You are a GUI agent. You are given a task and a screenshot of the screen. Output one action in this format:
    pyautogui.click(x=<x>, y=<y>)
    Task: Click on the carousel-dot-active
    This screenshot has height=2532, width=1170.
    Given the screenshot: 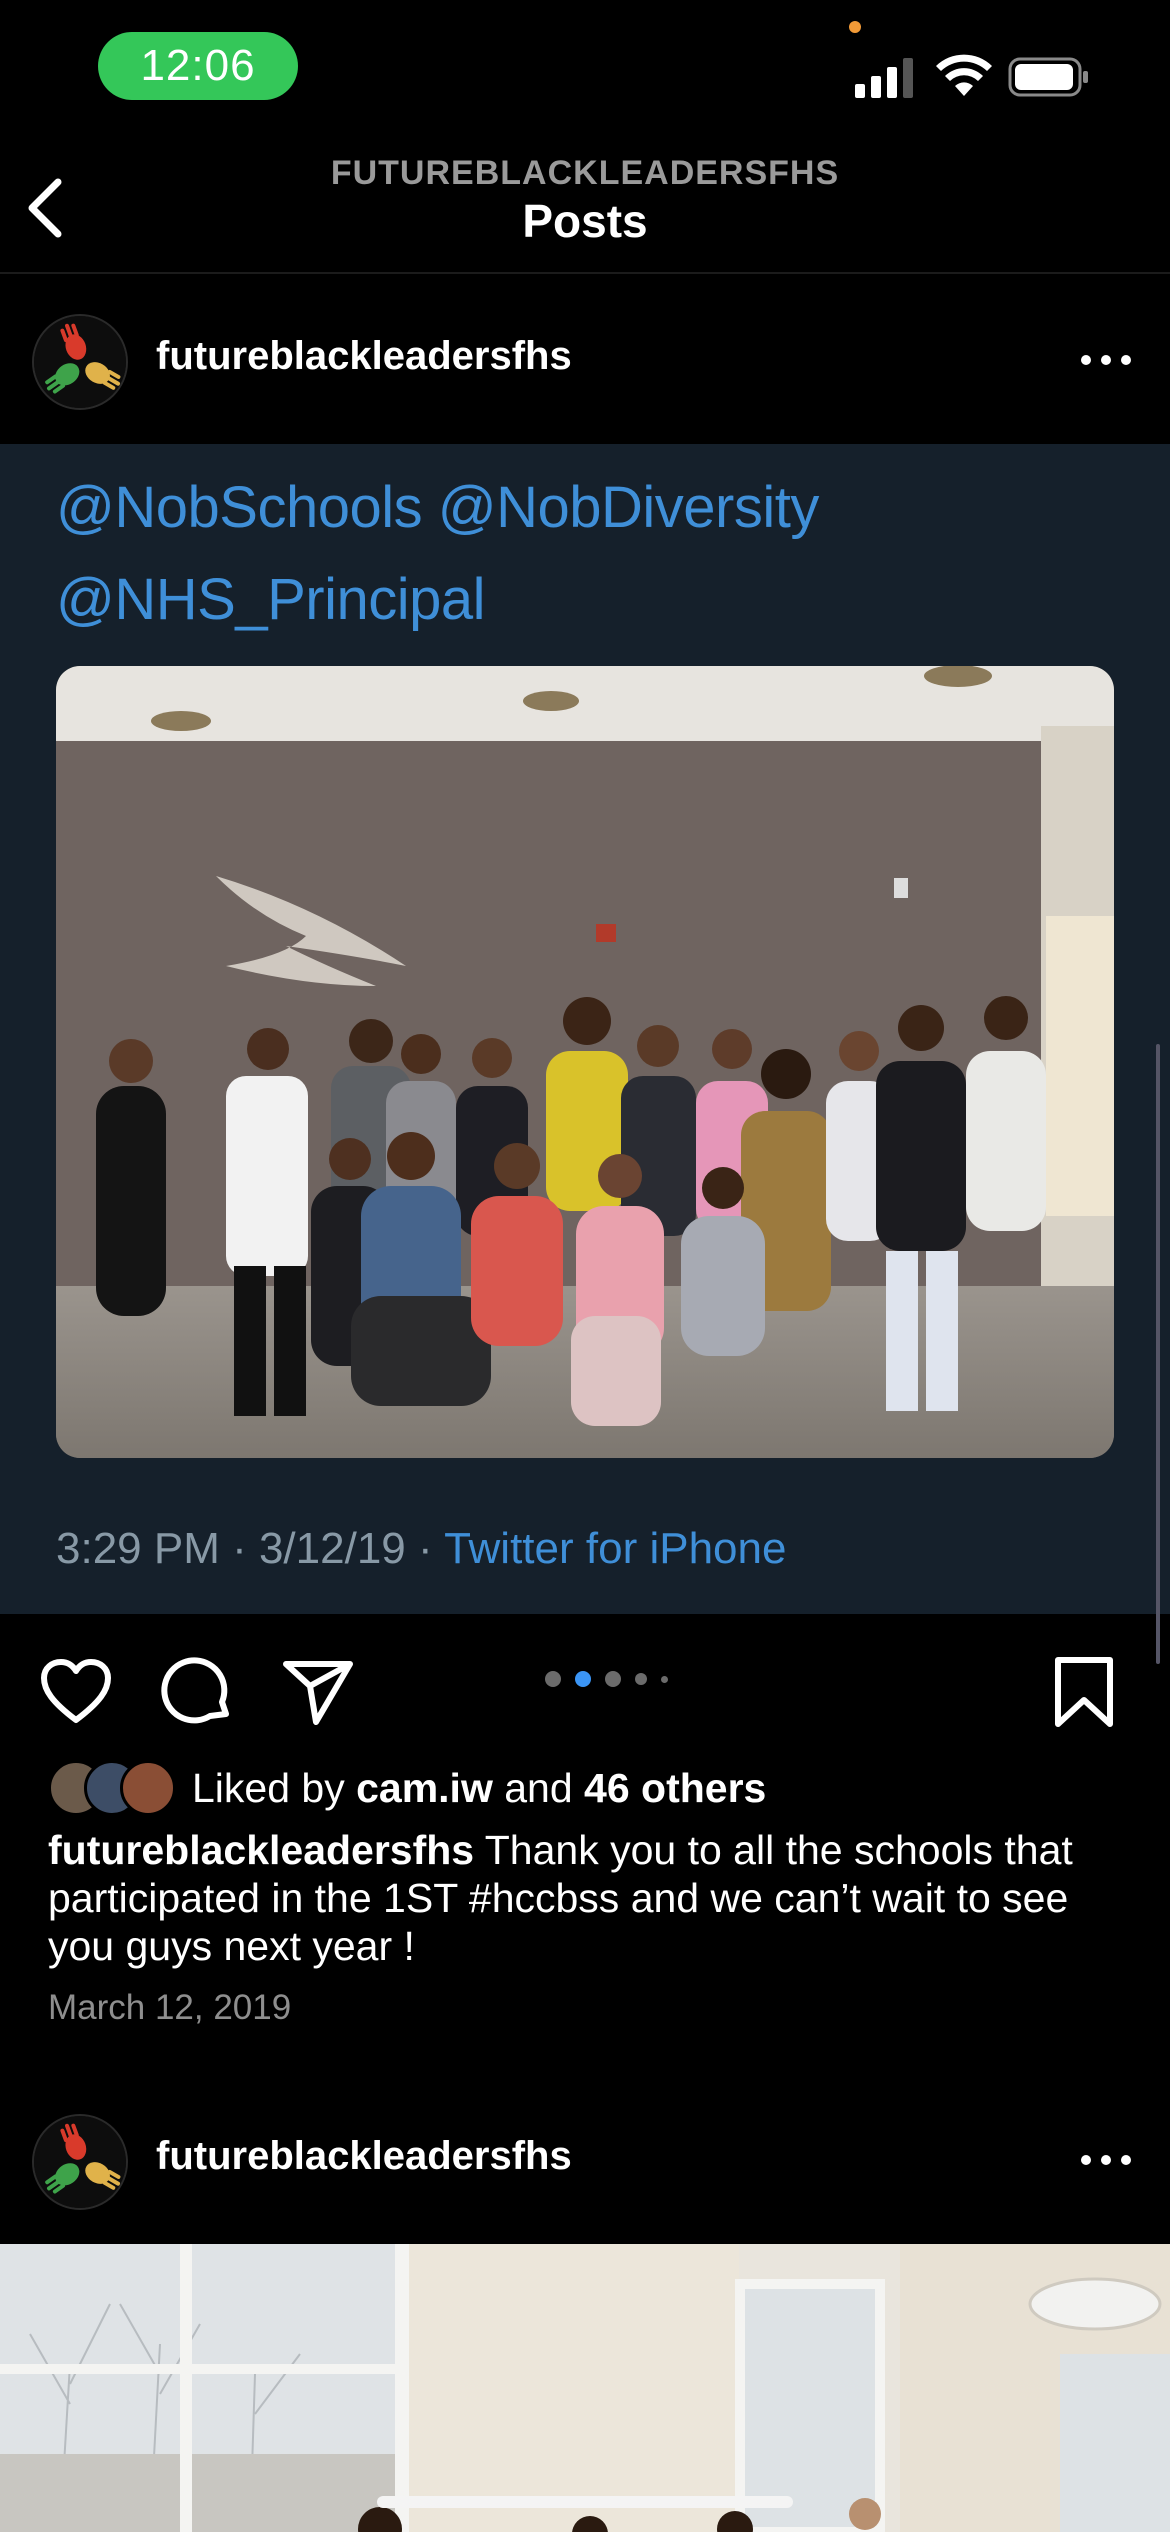 What is the action you would take?
    pyautogui.click(x=583, y=1679)
    